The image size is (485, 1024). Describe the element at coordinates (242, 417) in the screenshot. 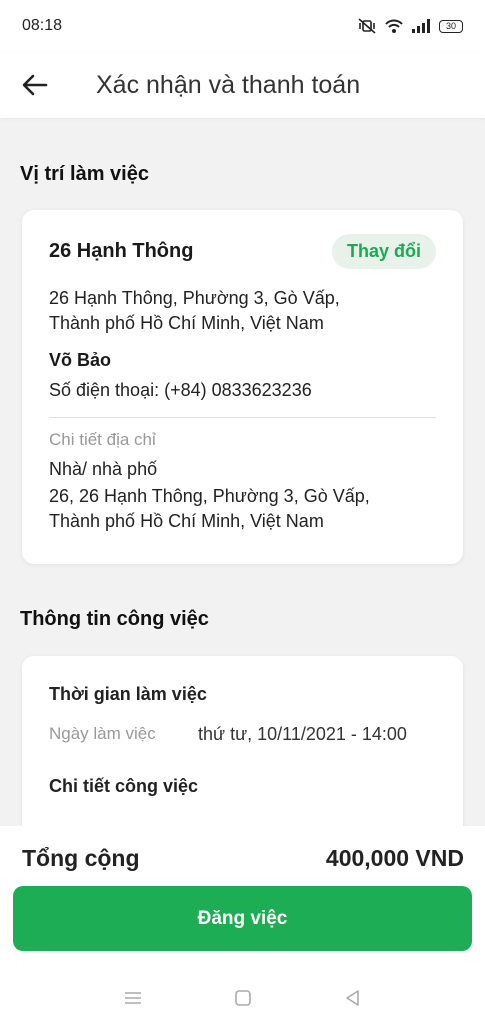

I see `divider` at that location.